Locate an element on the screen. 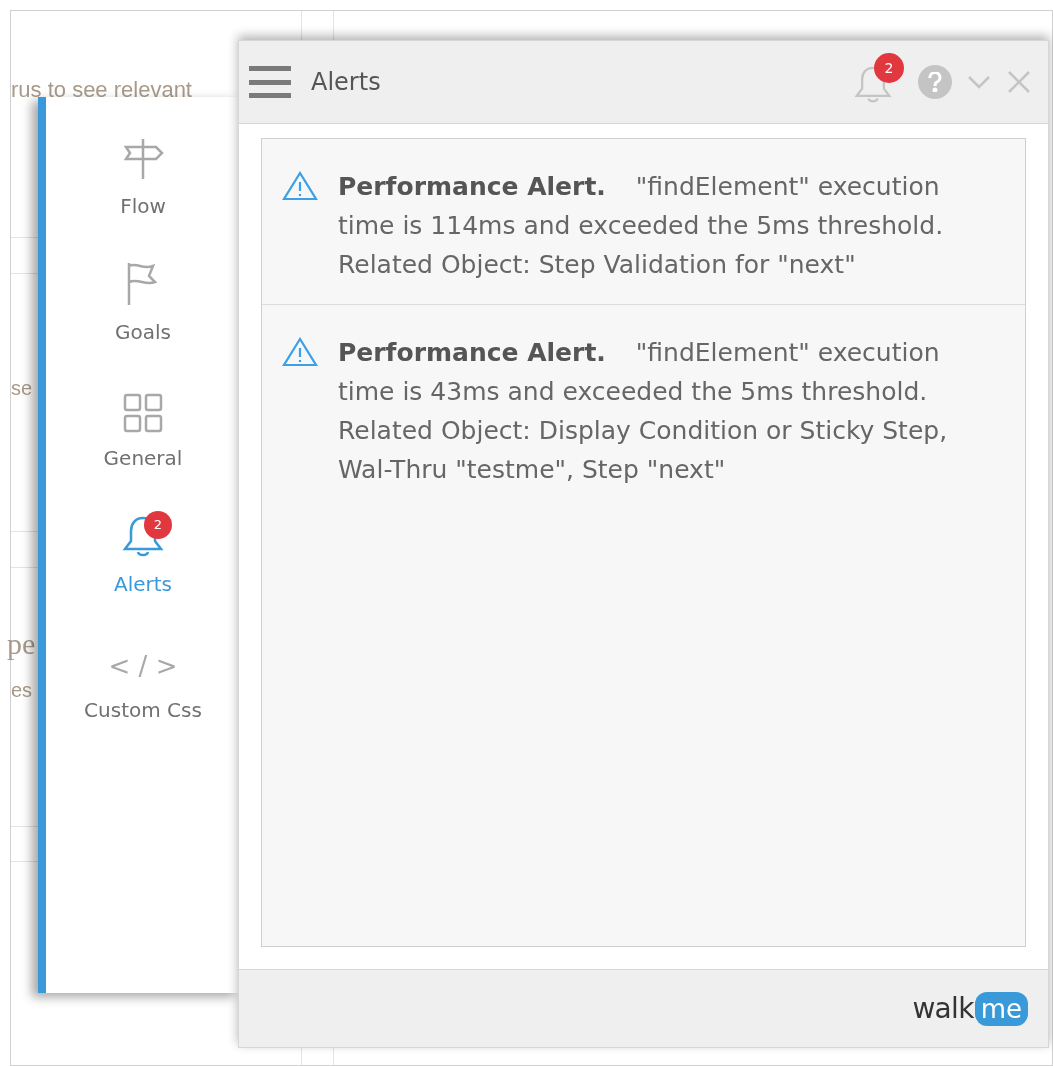 The width and height of the screenshot is (1053, 1066). sidebar-item: General is located at coordinates (143, 429).